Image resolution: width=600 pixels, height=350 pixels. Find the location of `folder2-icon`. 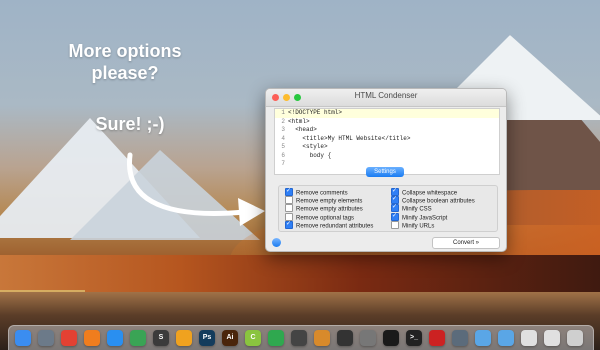

folder2-icon is located at coordinates (506, 338).